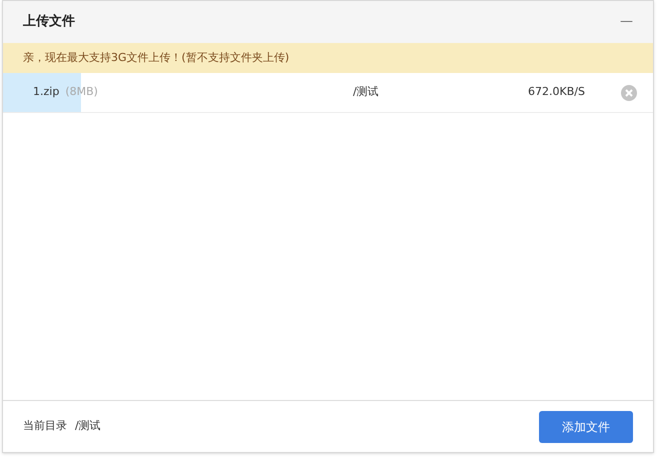  What do you see at coordinates (366, 92) in the screenshot?
I see `file-path: /测试` at bounding box center [366, 92].